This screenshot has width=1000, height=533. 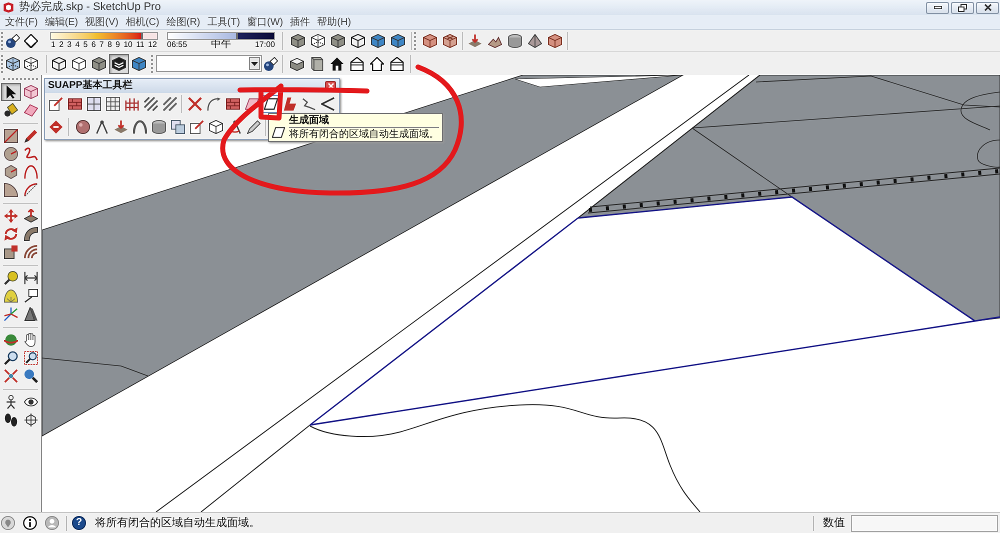 What do you see at coordinates (11, 252) in the screenshot?
I see `scale-icon` at bounding box center [11, 252].